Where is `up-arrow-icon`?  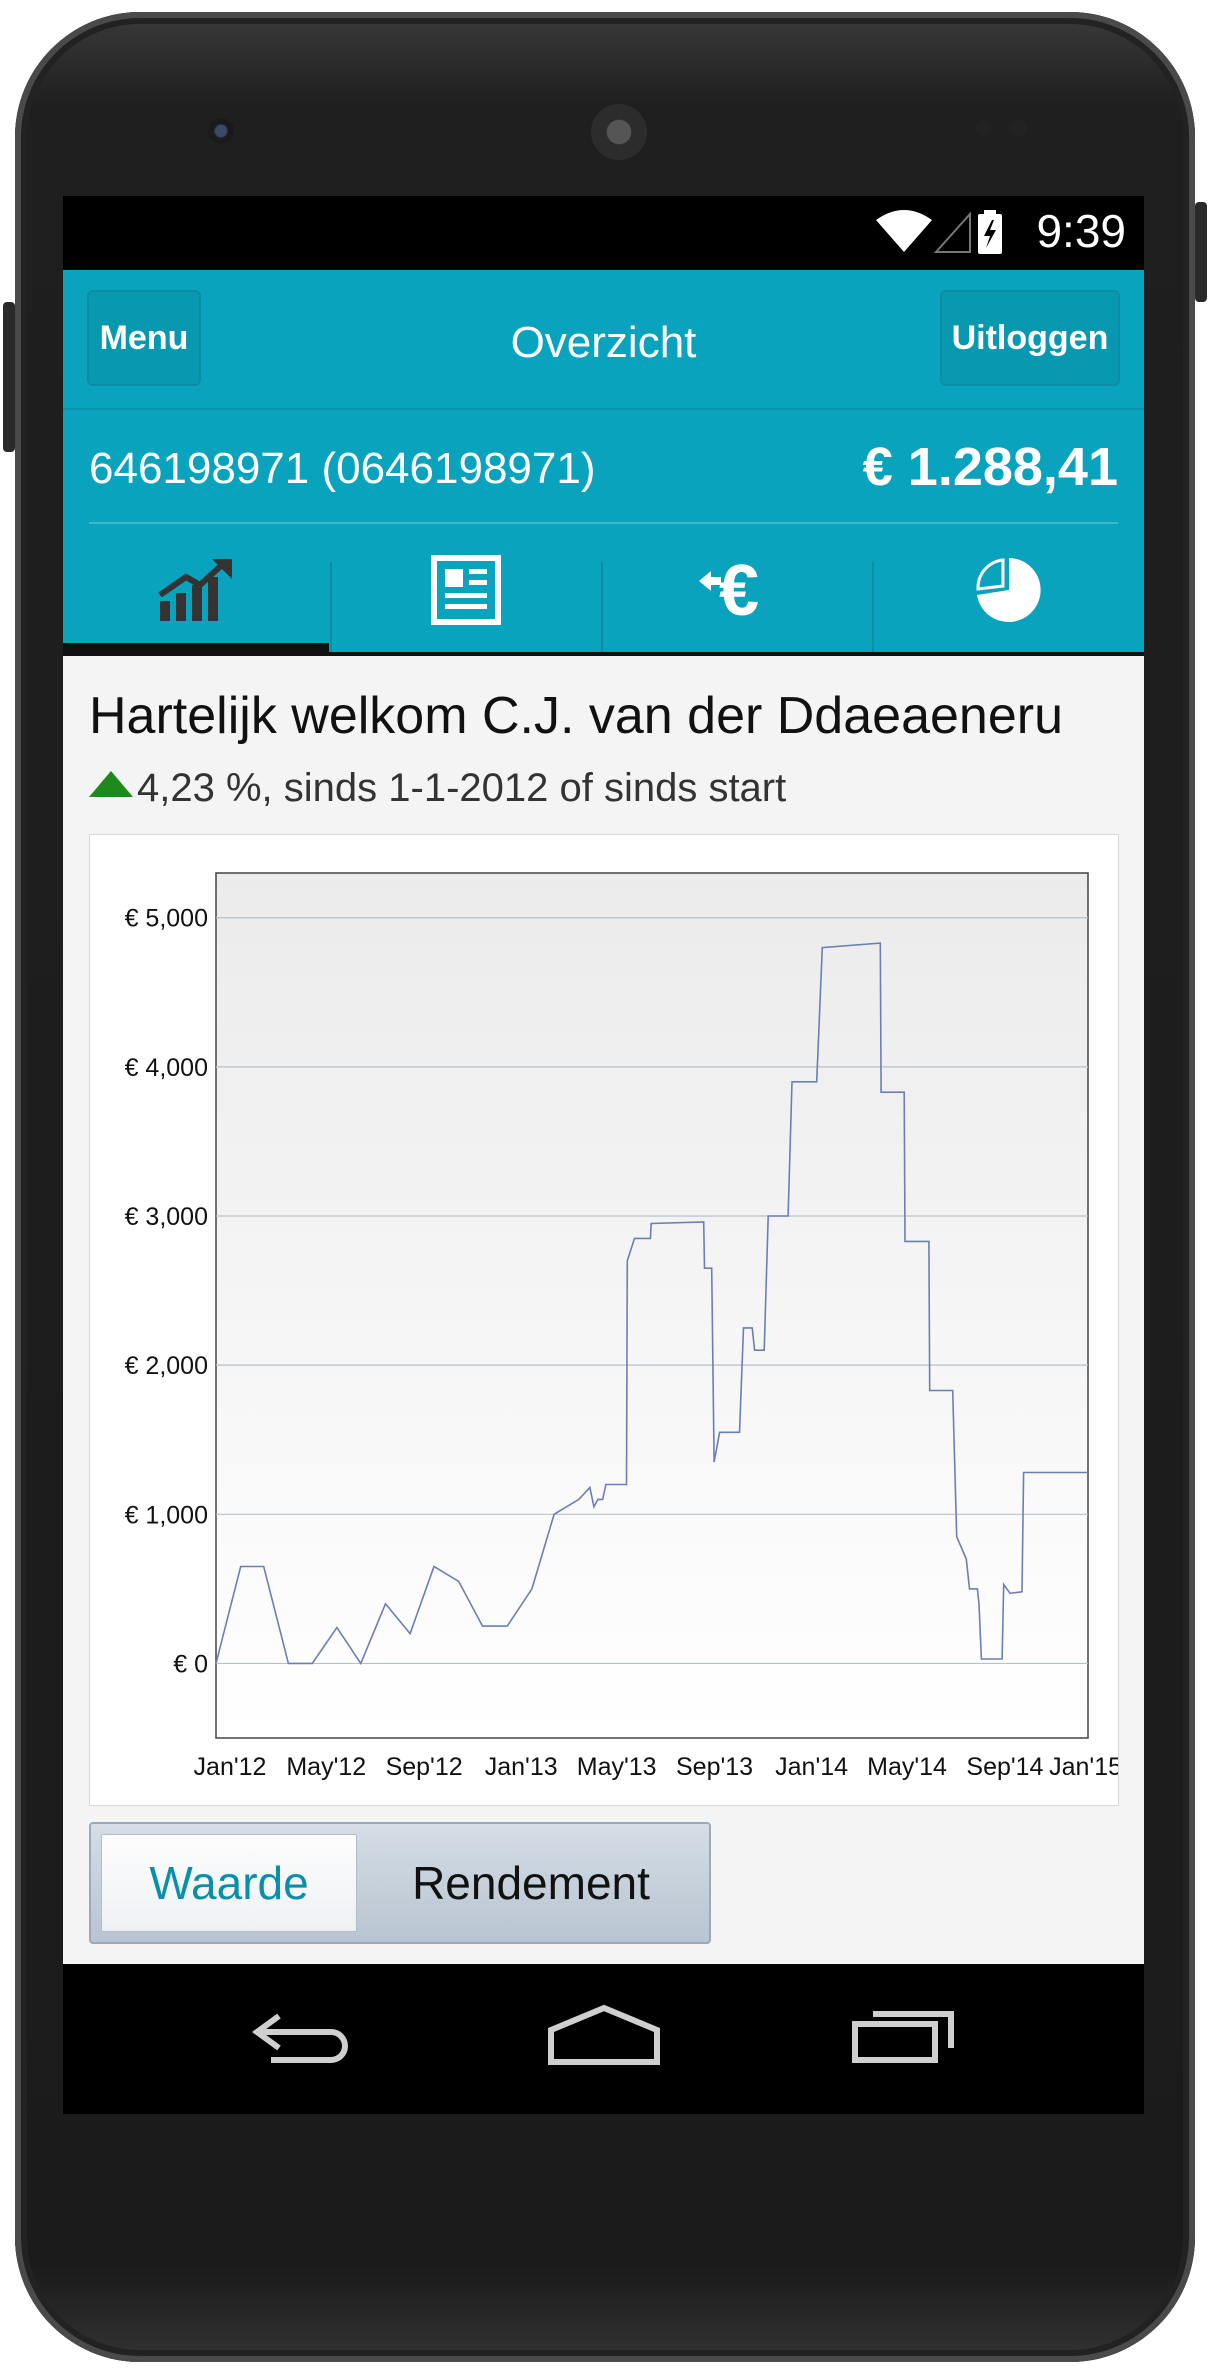
up-arrow-icon is located at coordinates (111, 784).